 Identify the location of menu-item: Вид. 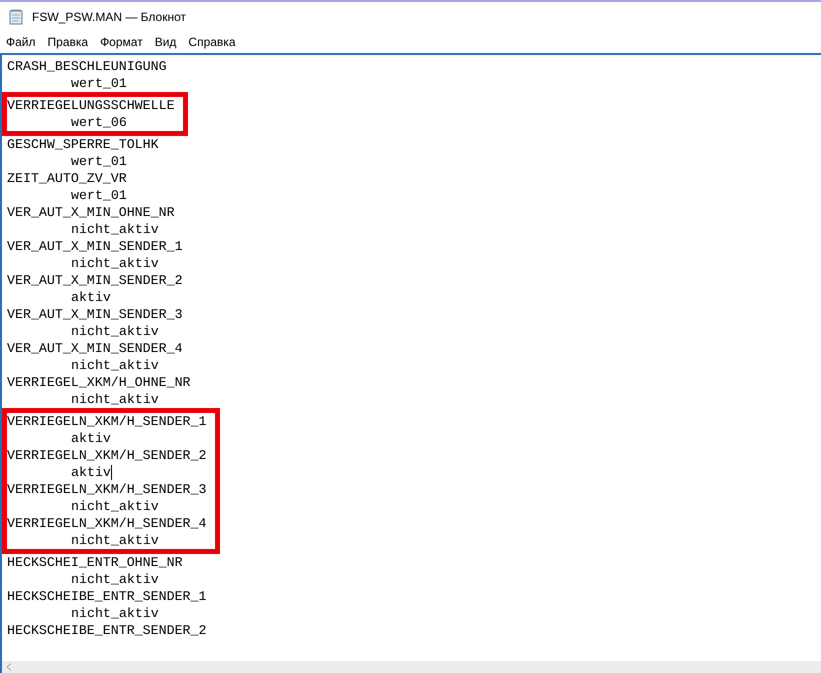
(165, 42).